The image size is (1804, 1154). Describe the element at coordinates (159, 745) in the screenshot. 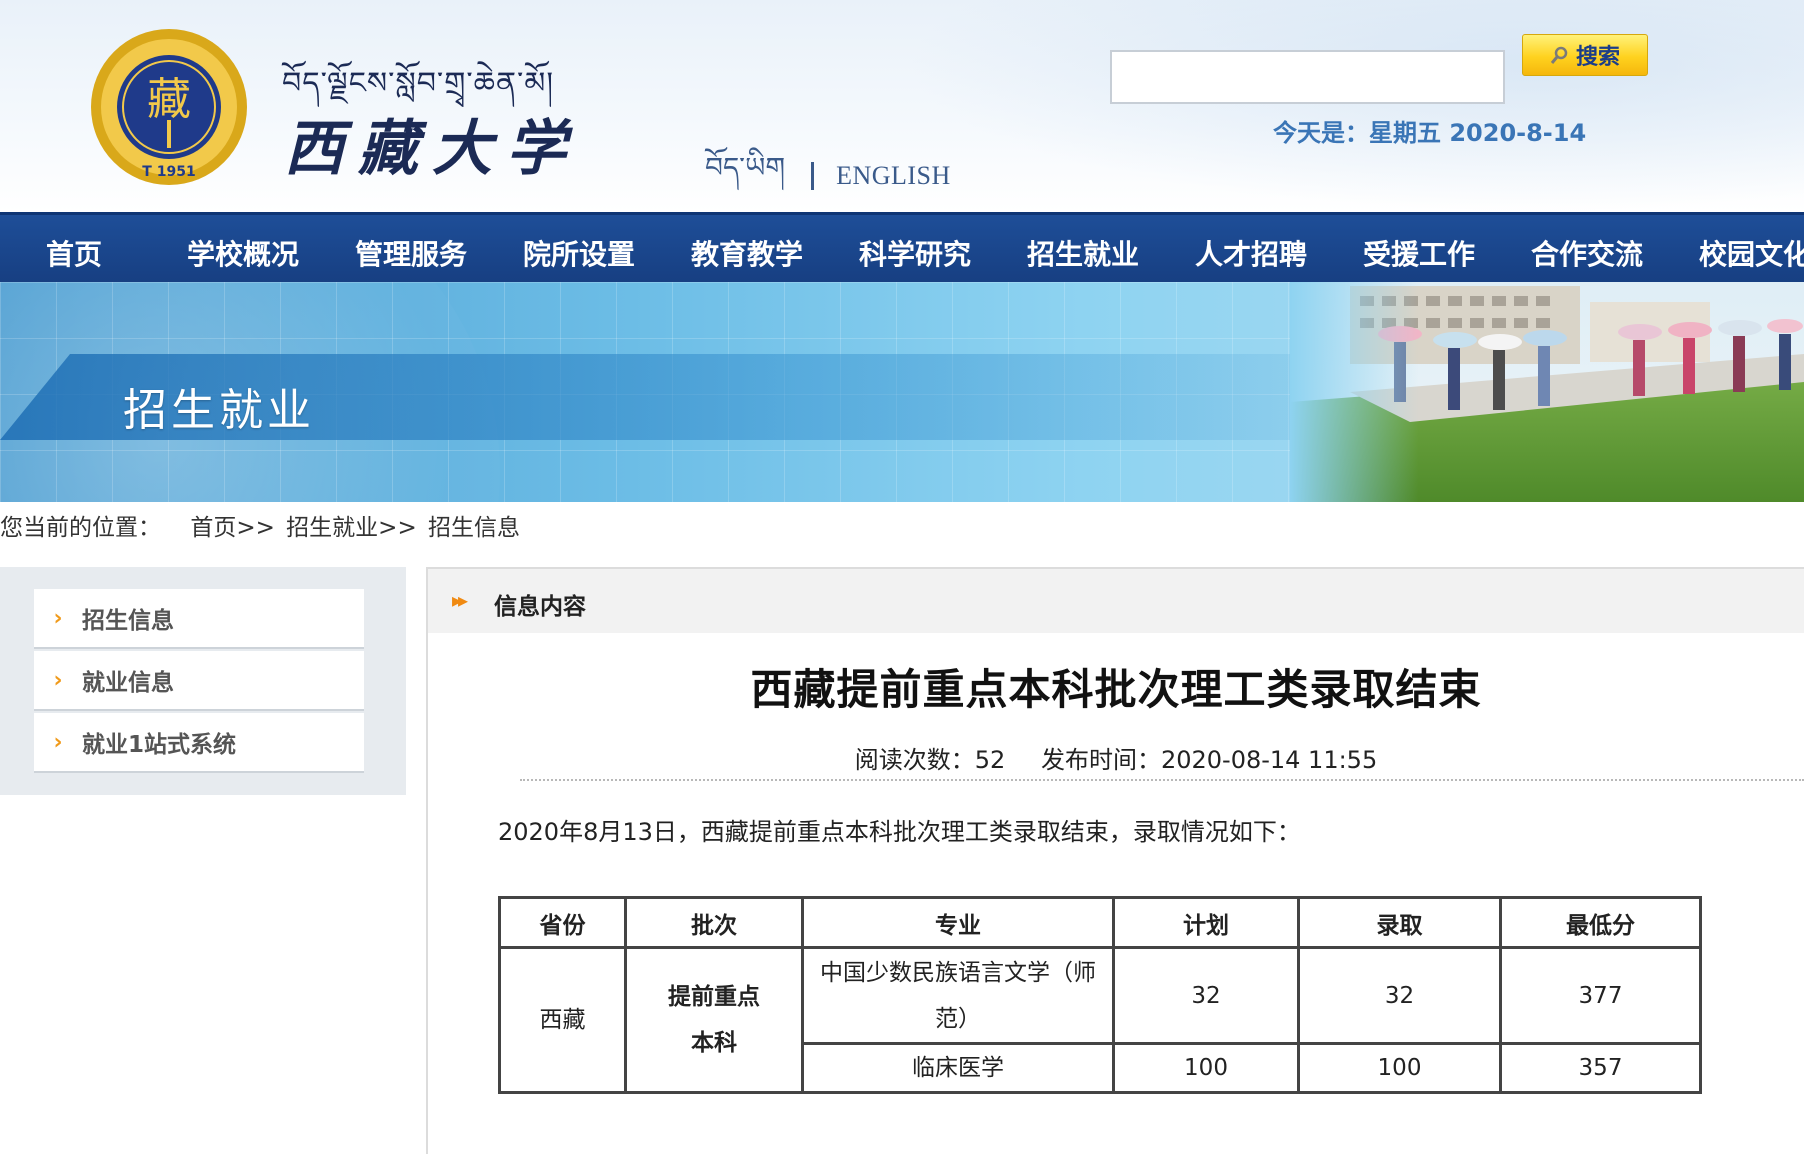

I see `sidebar-item-label: 就业1站式系统` at that location.